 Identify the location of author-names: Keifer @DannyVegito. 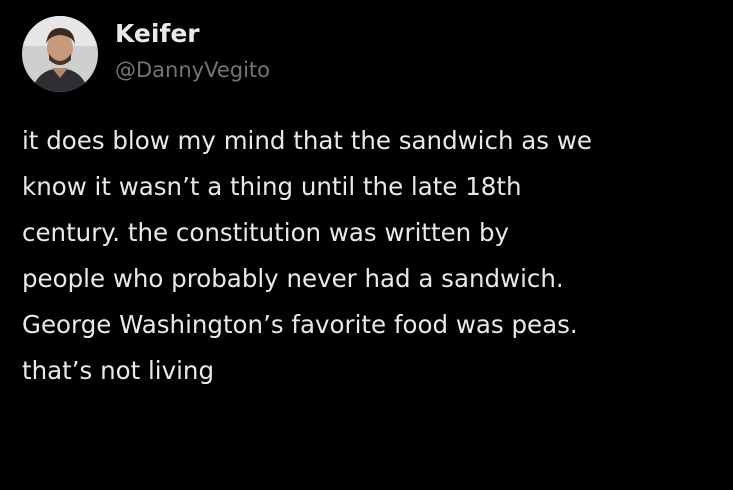
(192, 52).